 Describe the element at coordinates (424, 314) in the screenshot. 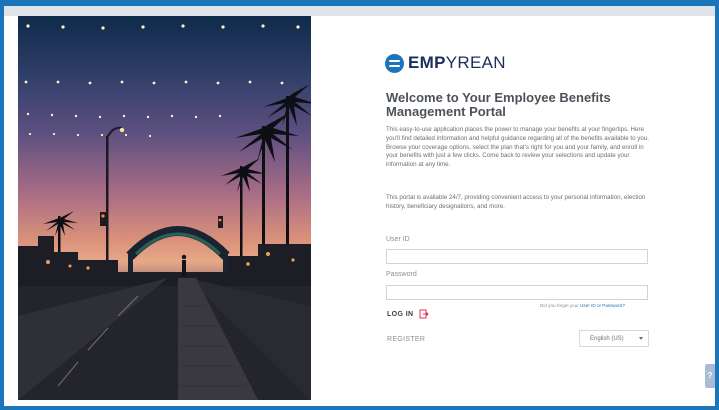

I see `login-arrow-icon` at that location.